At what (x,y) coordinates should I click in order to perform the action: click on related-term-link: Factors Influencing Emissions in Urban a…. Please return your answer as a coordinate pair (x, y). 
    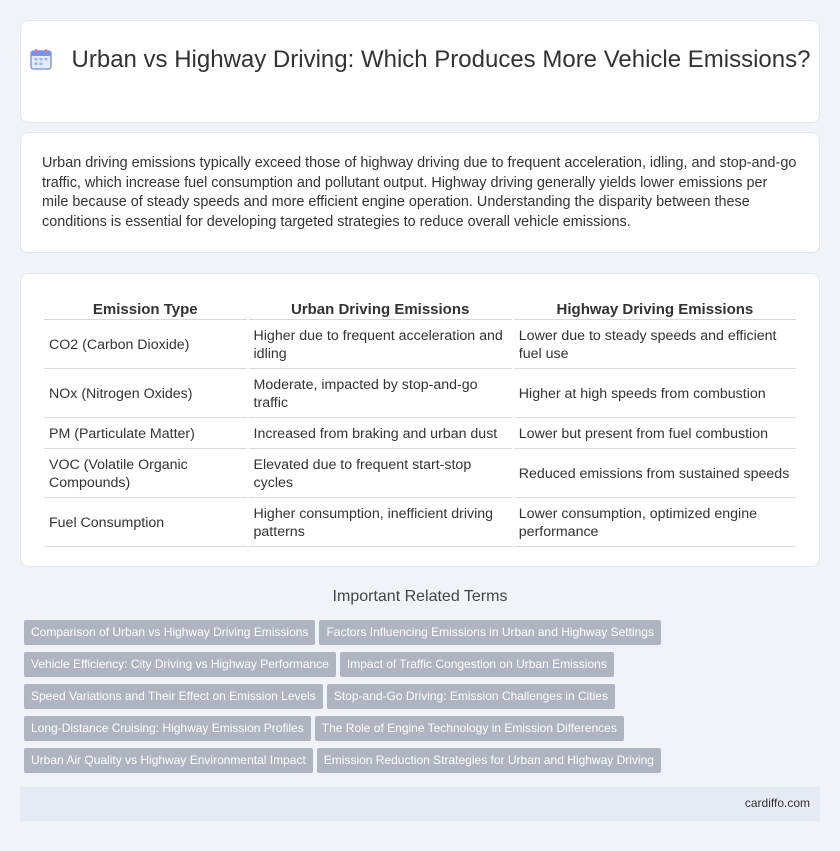
    Looking at the image, I should click on (490, 632).